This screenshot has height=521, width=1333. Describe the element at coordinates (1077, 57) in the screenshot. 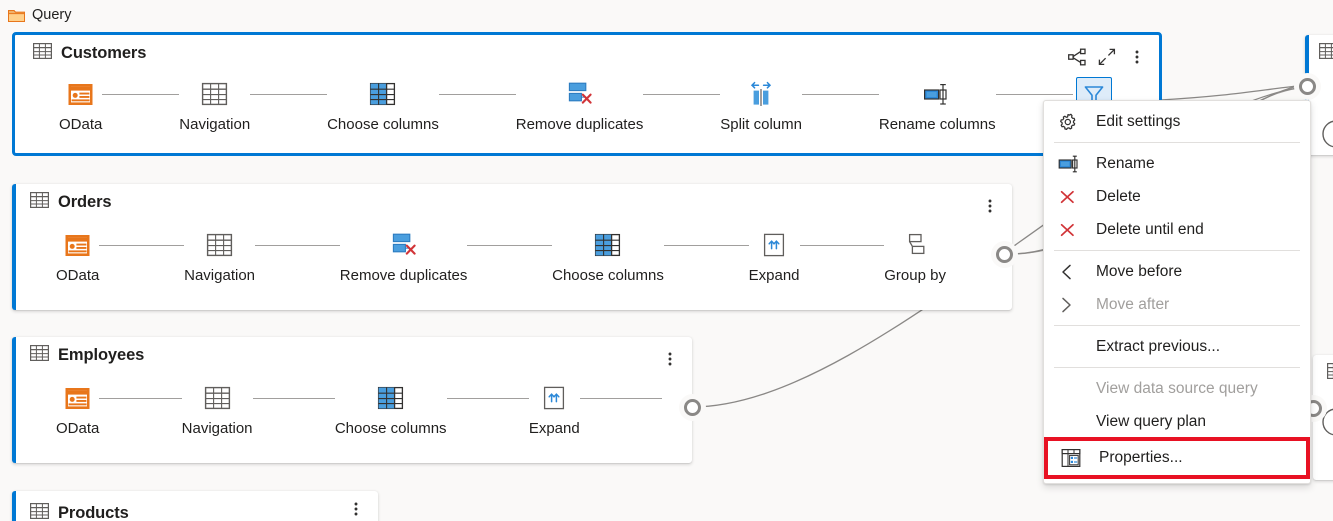

I see `diagram-share-icon` at that location.